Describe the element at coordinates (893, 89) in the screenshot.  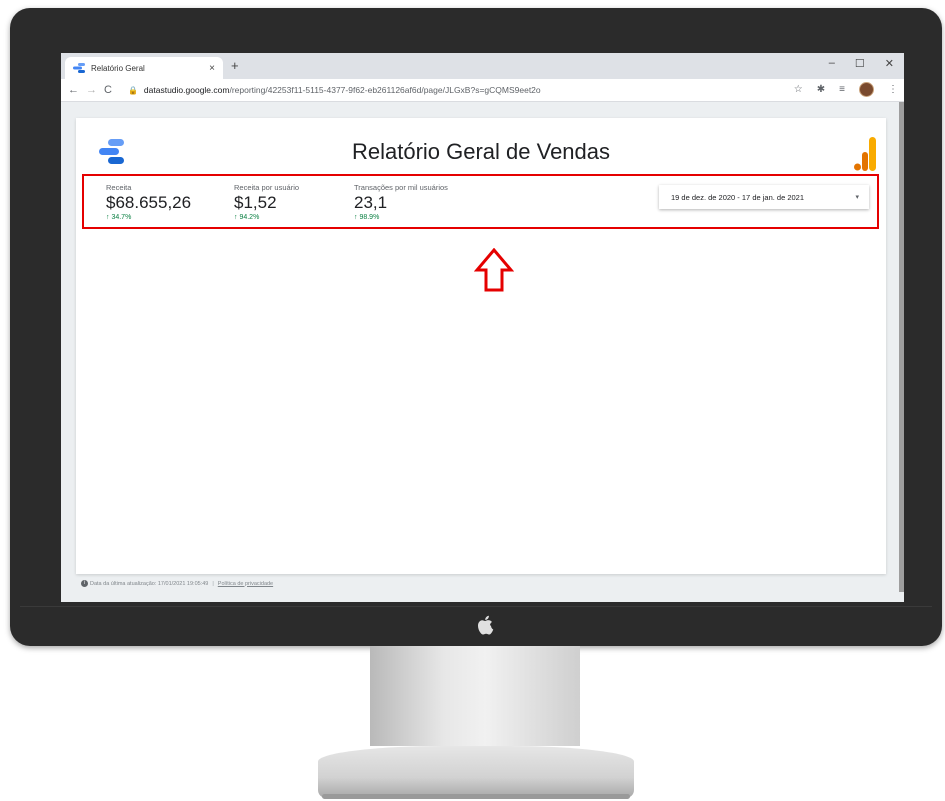
I see `menu-icon: ⋮` at that location.